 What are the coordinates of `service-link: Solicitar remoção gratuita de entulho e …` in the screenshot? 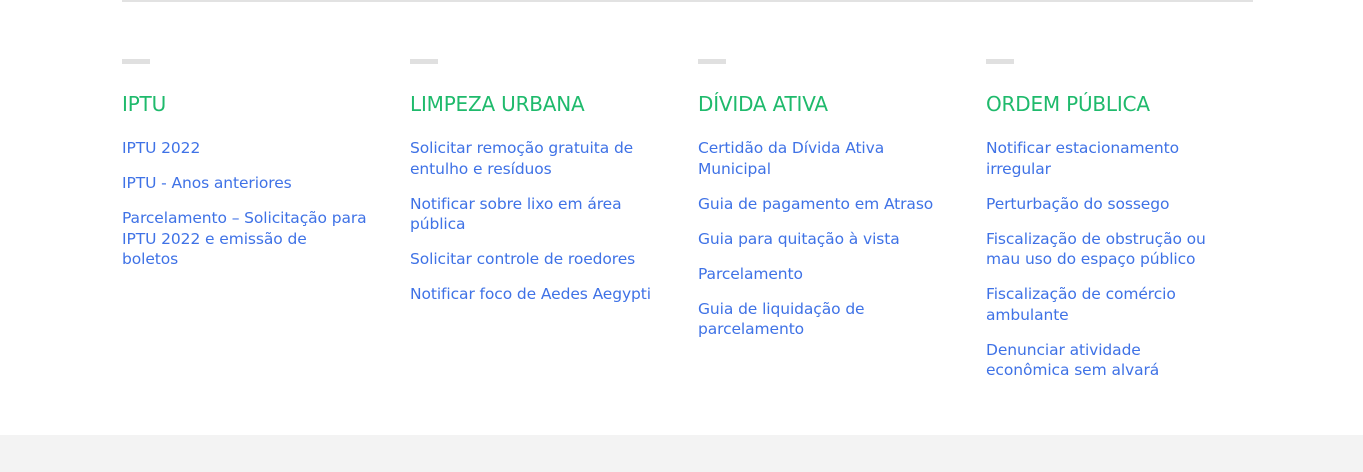 It's located at (532, 158).